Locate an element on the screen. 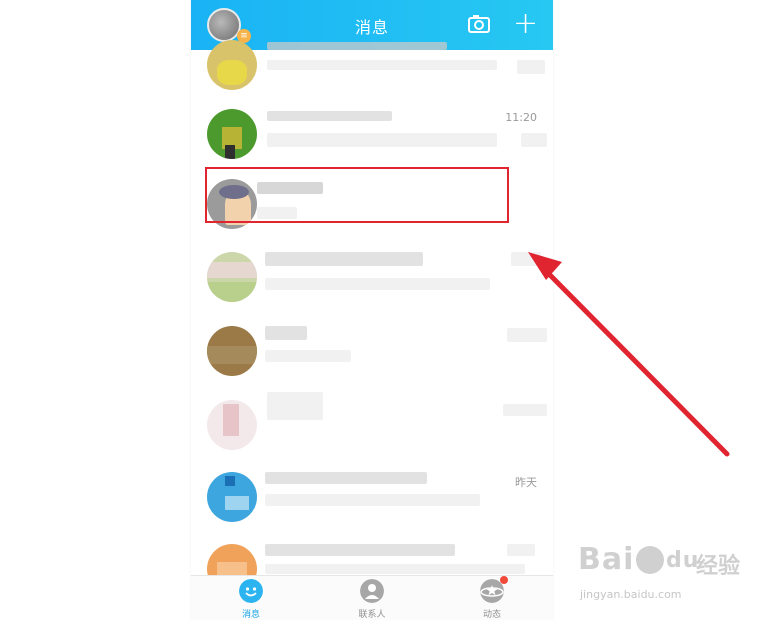 The width and height of the screenshot is (759, 620). watermark-cn: 经验 is located at coordinates (718, 566).